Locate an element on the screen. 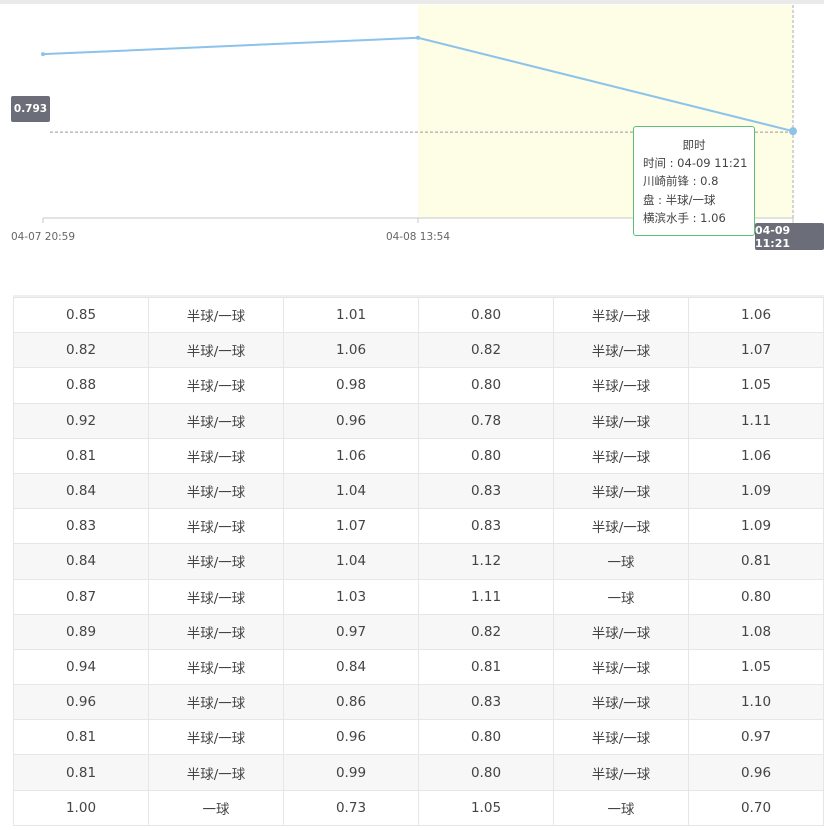  away-odds-2-cell: 0.70 is located at coordinates (756, 807).